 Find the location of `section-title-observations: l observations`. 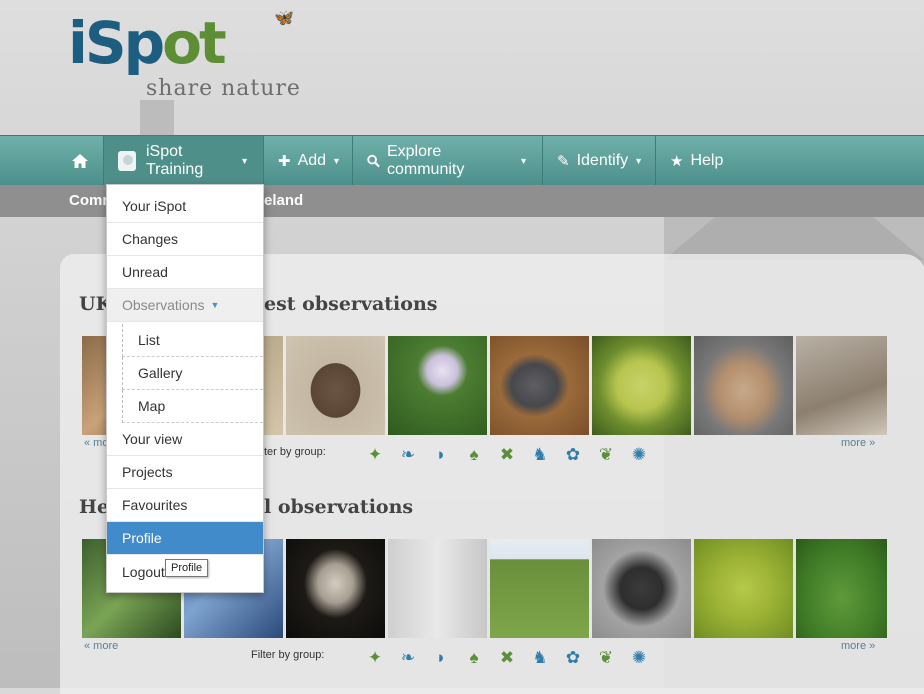

section-title-observations: l observations is located at coordinates (339, 507).